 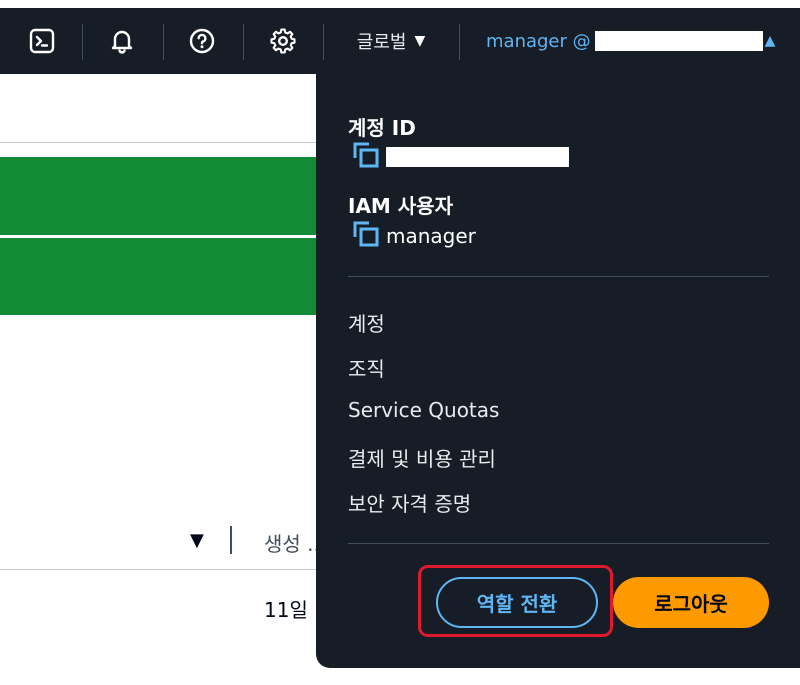 What do you see at coordinates (423, 410) in the screenshot?
I see `menu-item-service-quotas: Service Quotas` at bounding box center [423, 410].